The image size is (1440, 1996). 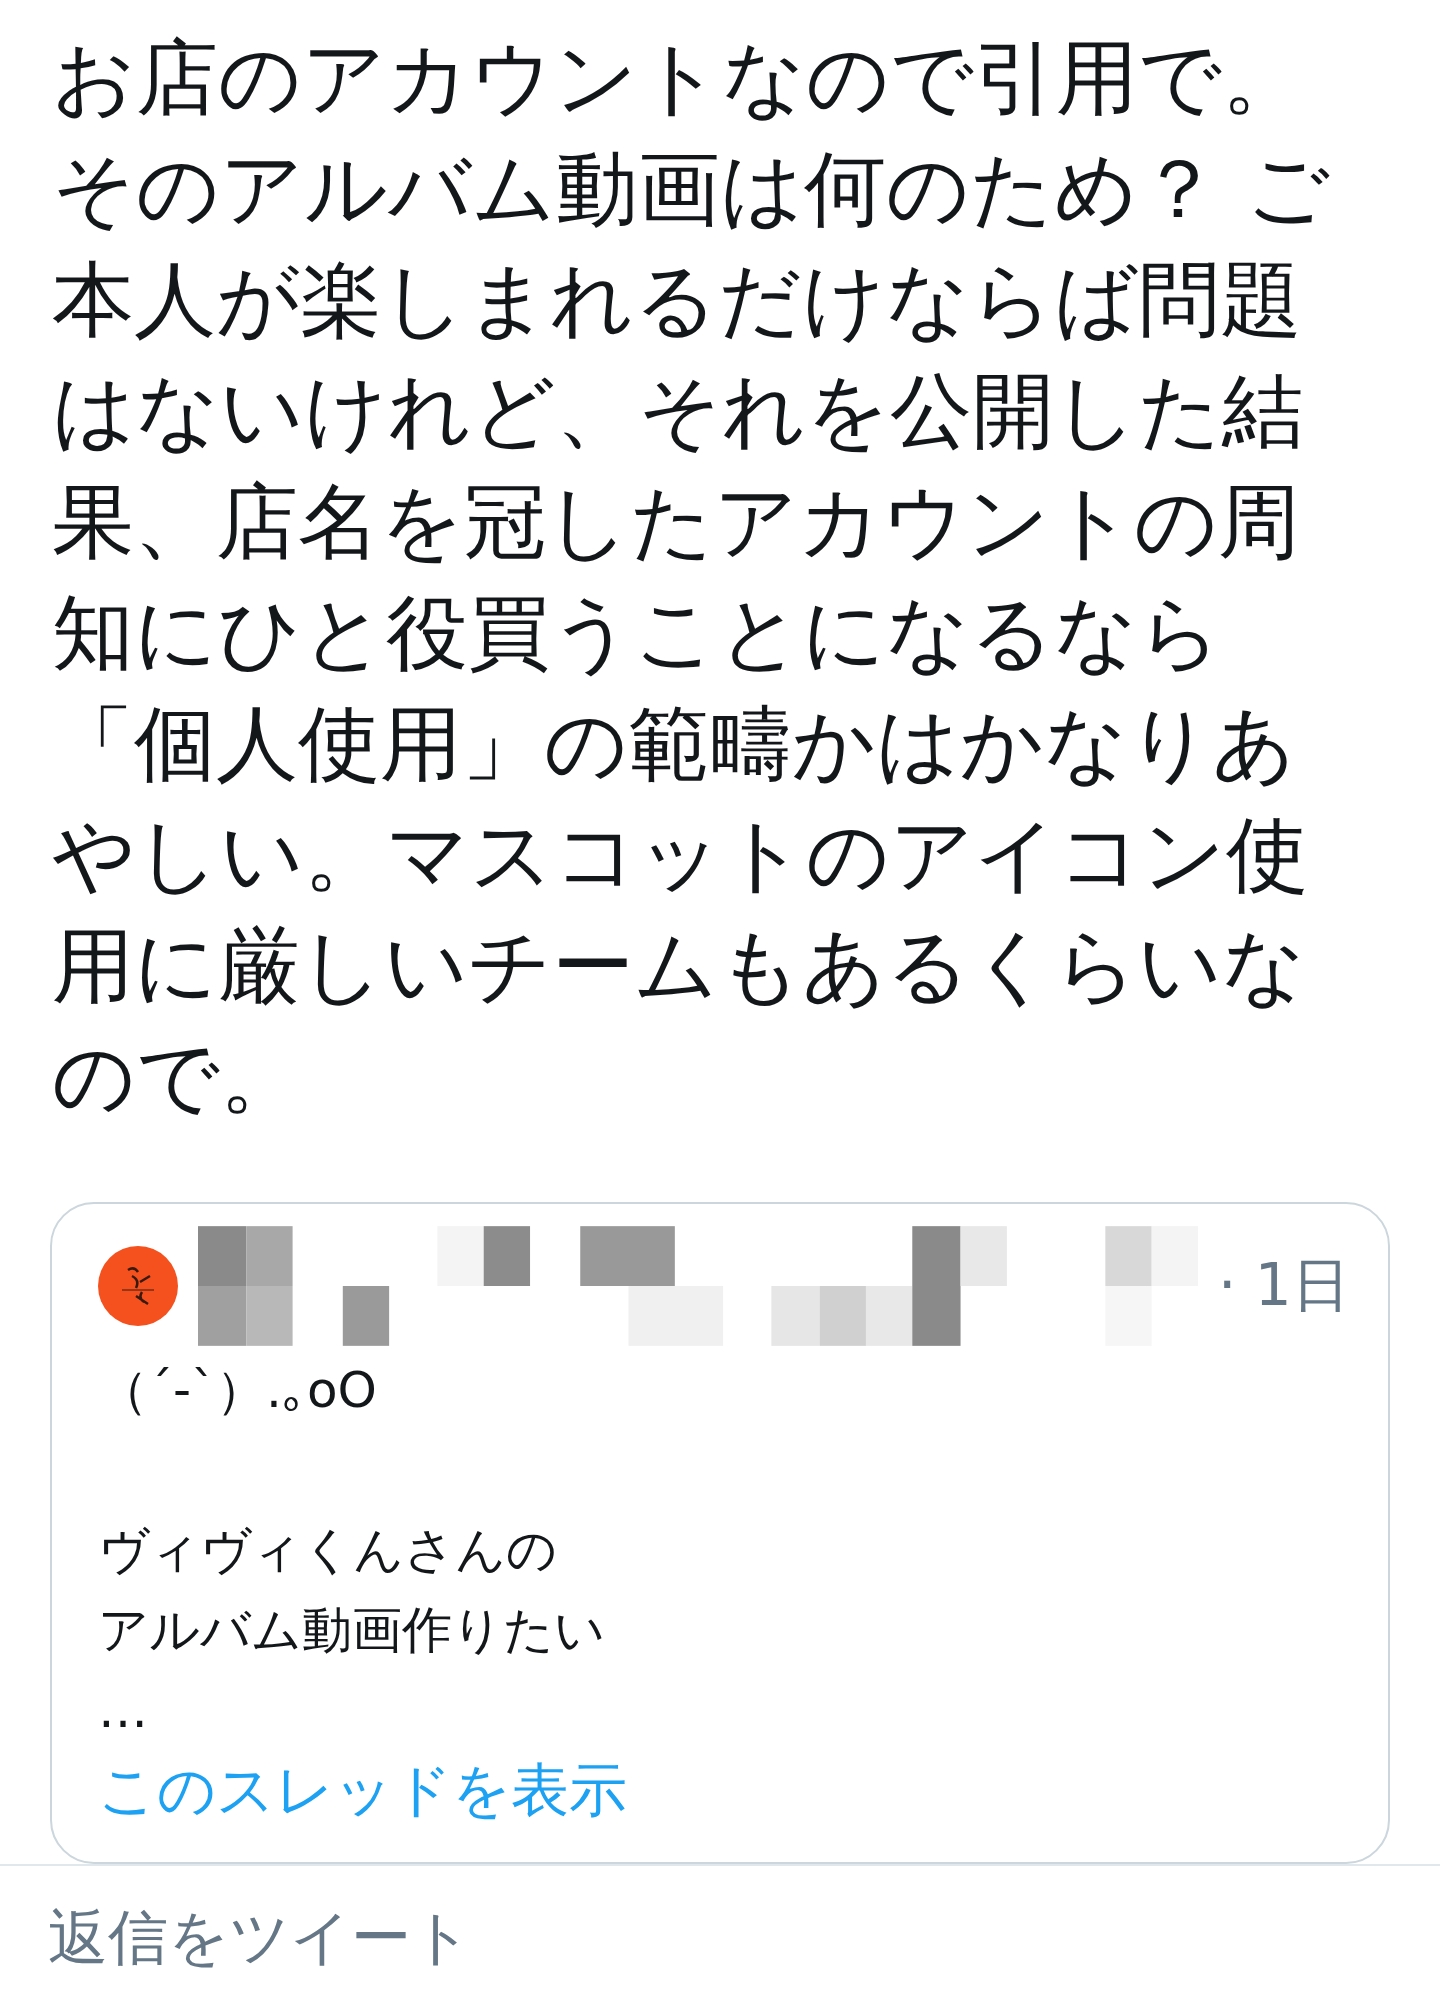 What do you see at coordinates (498, 1937) in the screenshot?
I see `reply-field: 返信をツイート` at bounding box center [498, 1937].